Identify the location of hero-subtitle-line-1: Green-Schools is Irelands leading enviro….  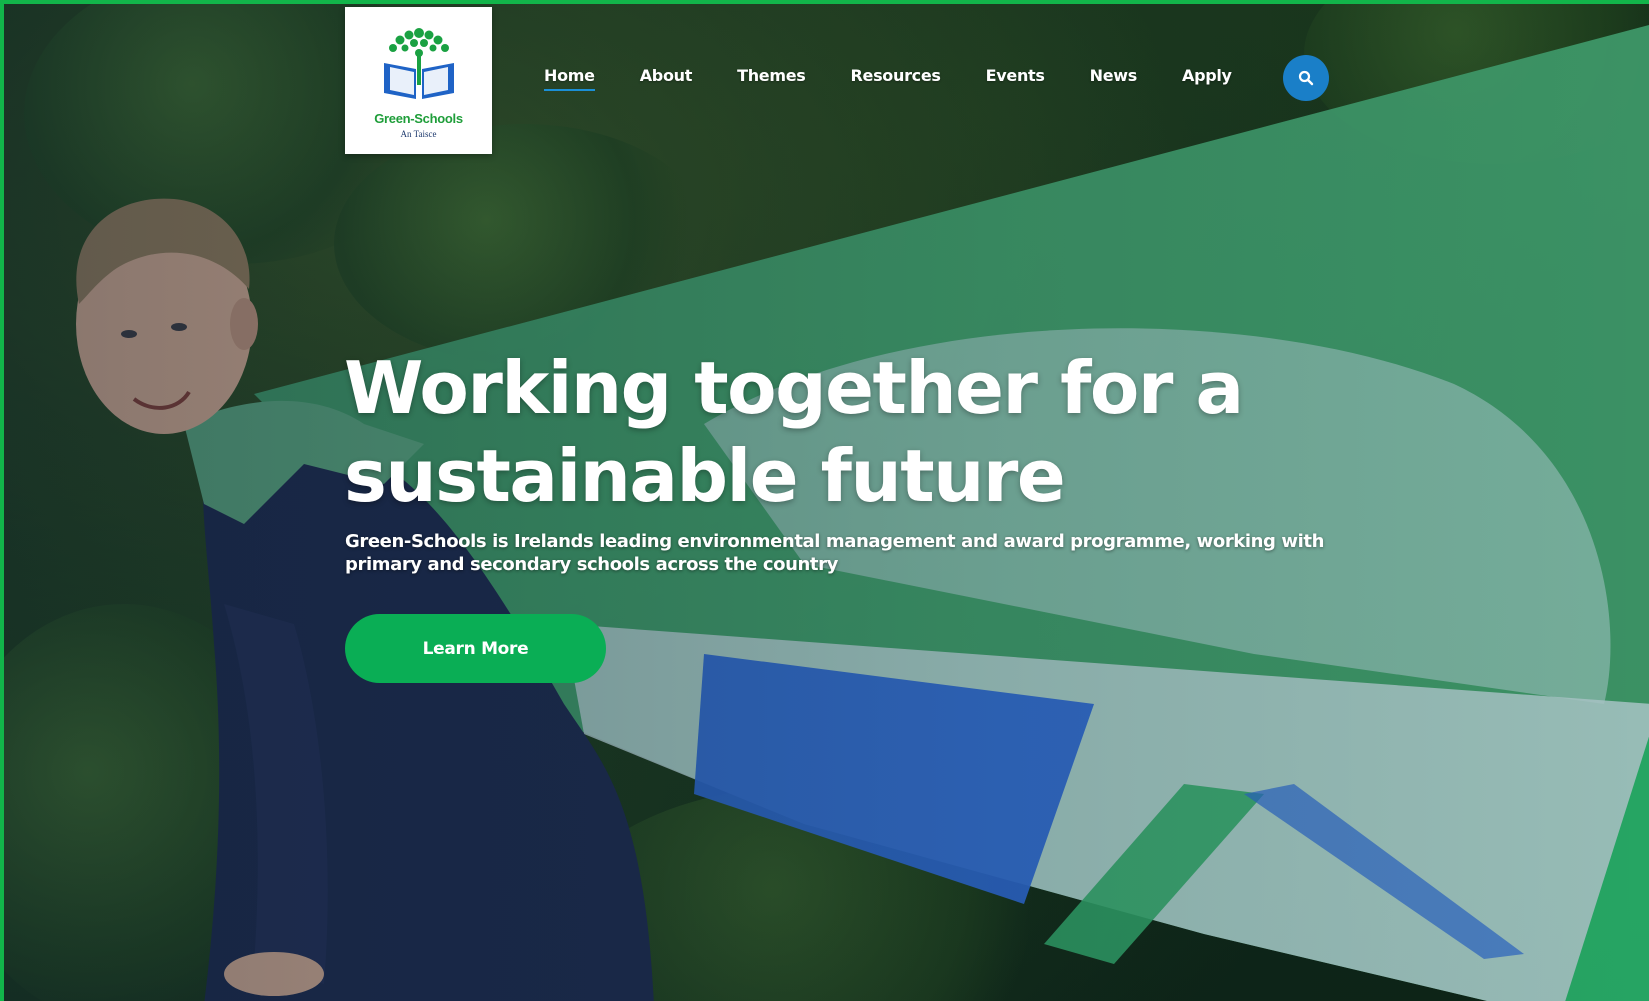
(835, 541).